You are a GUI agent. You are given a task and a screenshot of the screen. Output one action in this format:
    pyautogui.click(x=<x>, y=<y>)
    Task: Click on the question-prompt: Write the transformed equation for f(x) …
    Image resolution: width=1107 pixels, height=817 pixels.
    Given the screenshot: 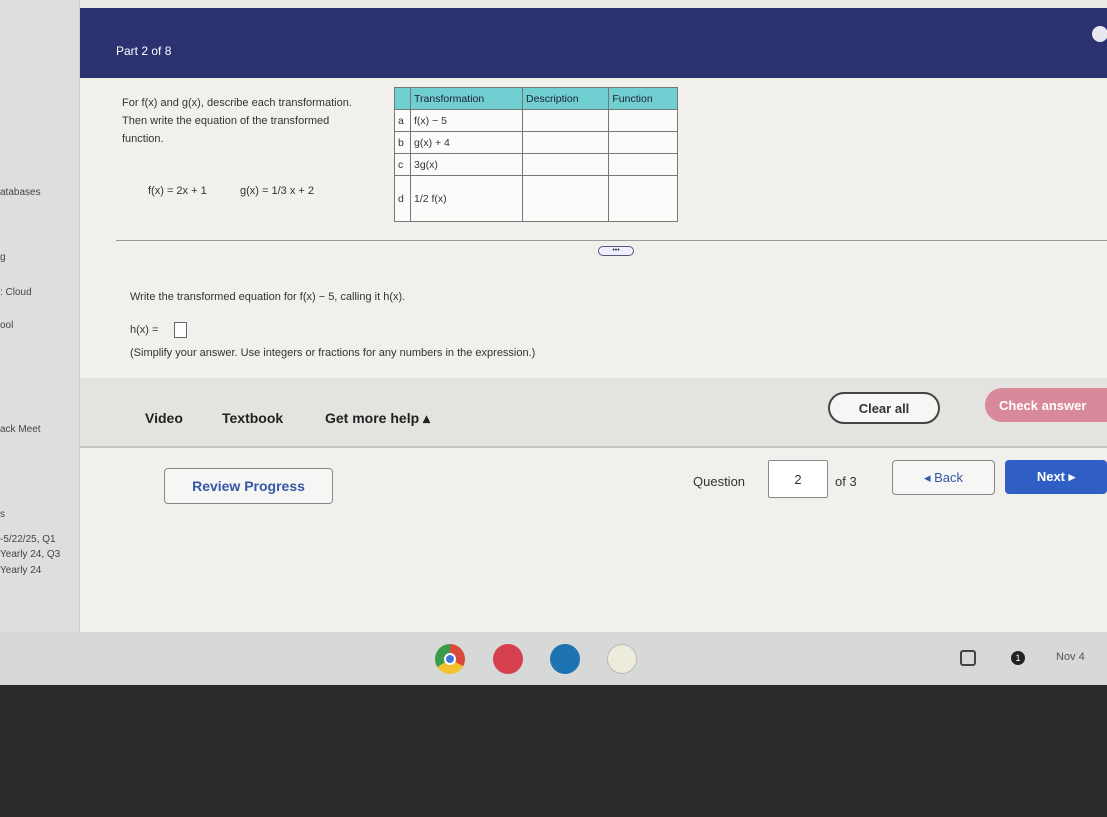 What is the action you would take?
    pyautogui.click(x=268, y=297)
    